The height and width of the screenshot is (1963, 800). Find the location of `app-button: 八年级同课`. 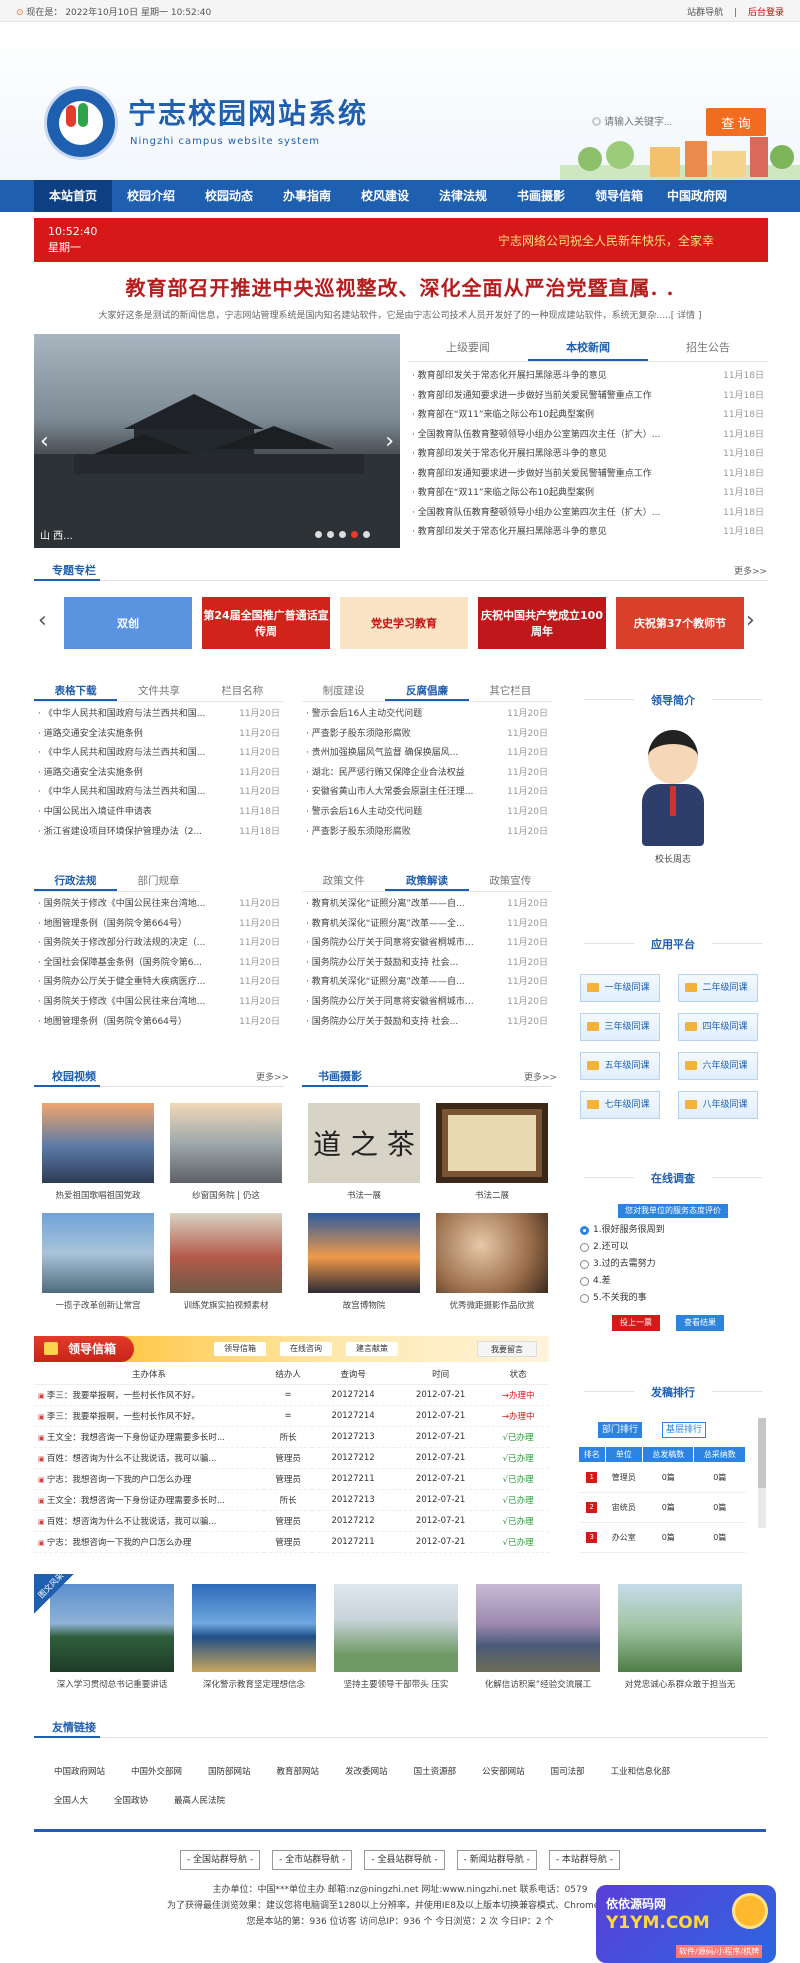

app-button: 八年级同课 is located at coordinates (718, 1105).